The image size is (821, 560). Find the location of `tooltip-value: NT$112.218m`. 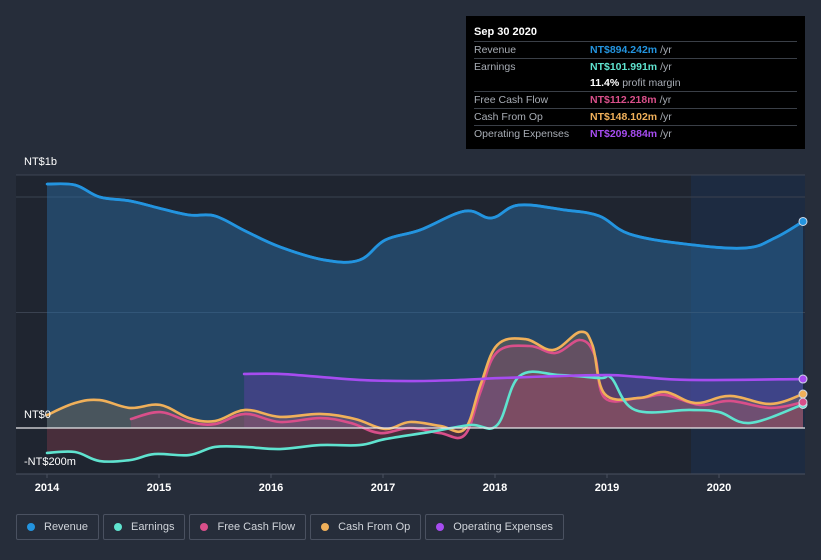

tooltip-value: NT$112.218m is located at coordinates (623, 100).